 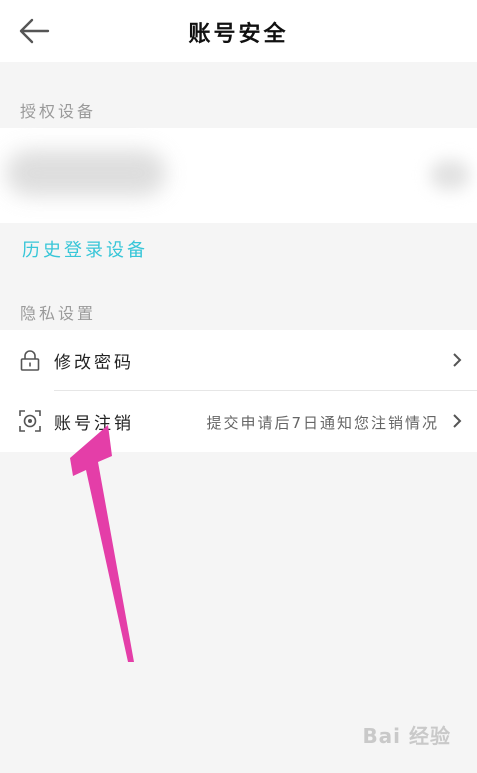 I want to click on change-password-label: 修改密码, so click(x=94, y=363).